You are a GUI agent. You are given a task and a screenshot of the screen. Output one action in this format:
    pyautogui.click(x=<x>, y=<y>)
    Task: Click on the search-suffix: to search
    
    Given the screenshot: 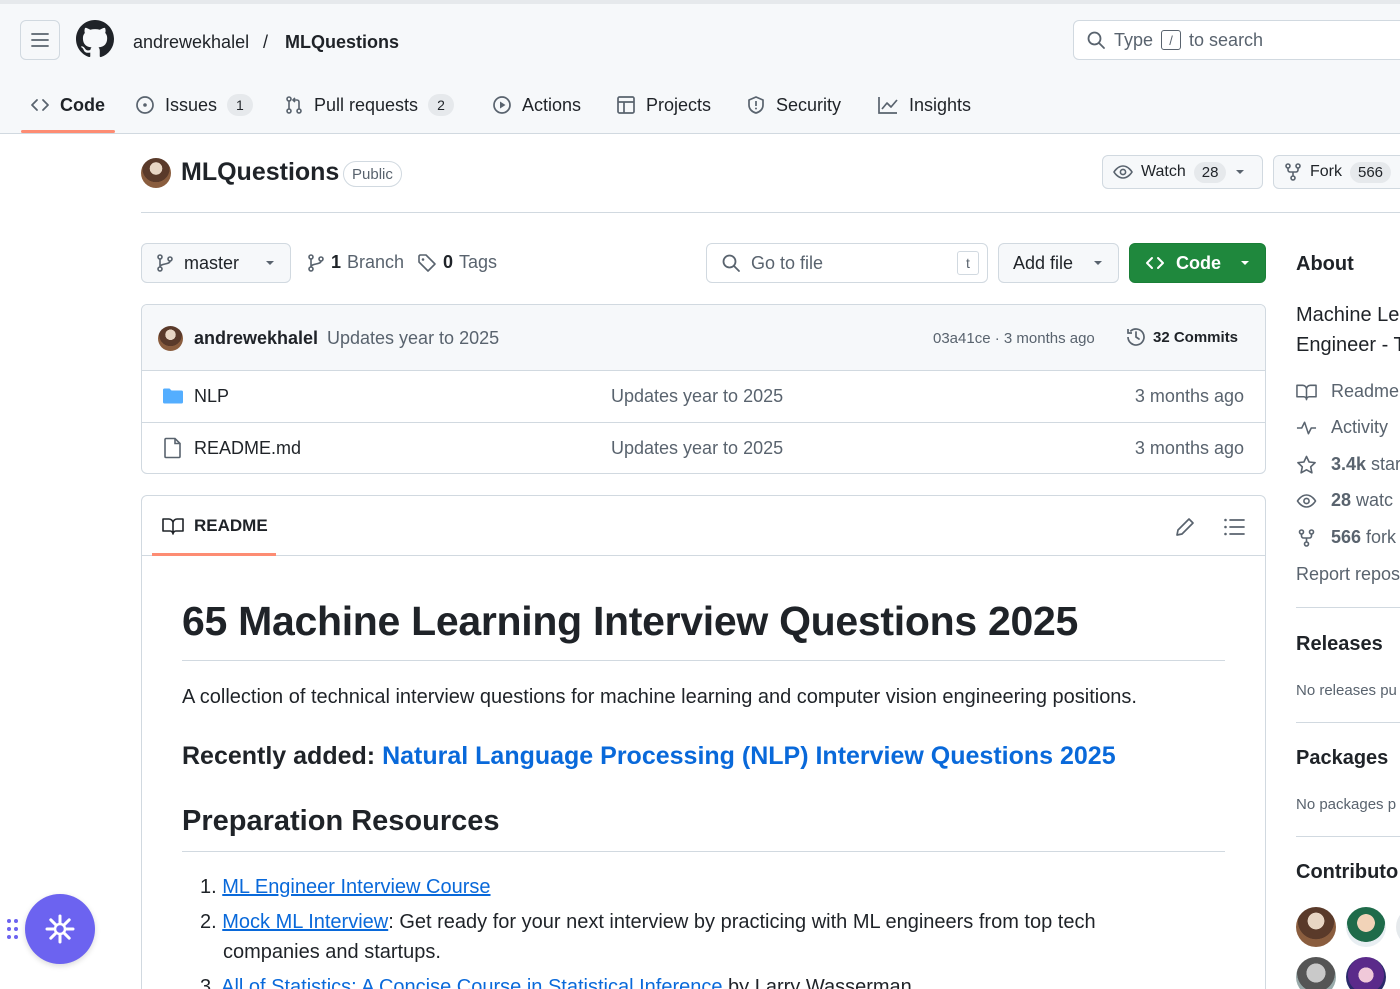 What is the action you would take?
    pyautogui.click(x=1226, y=39)
    